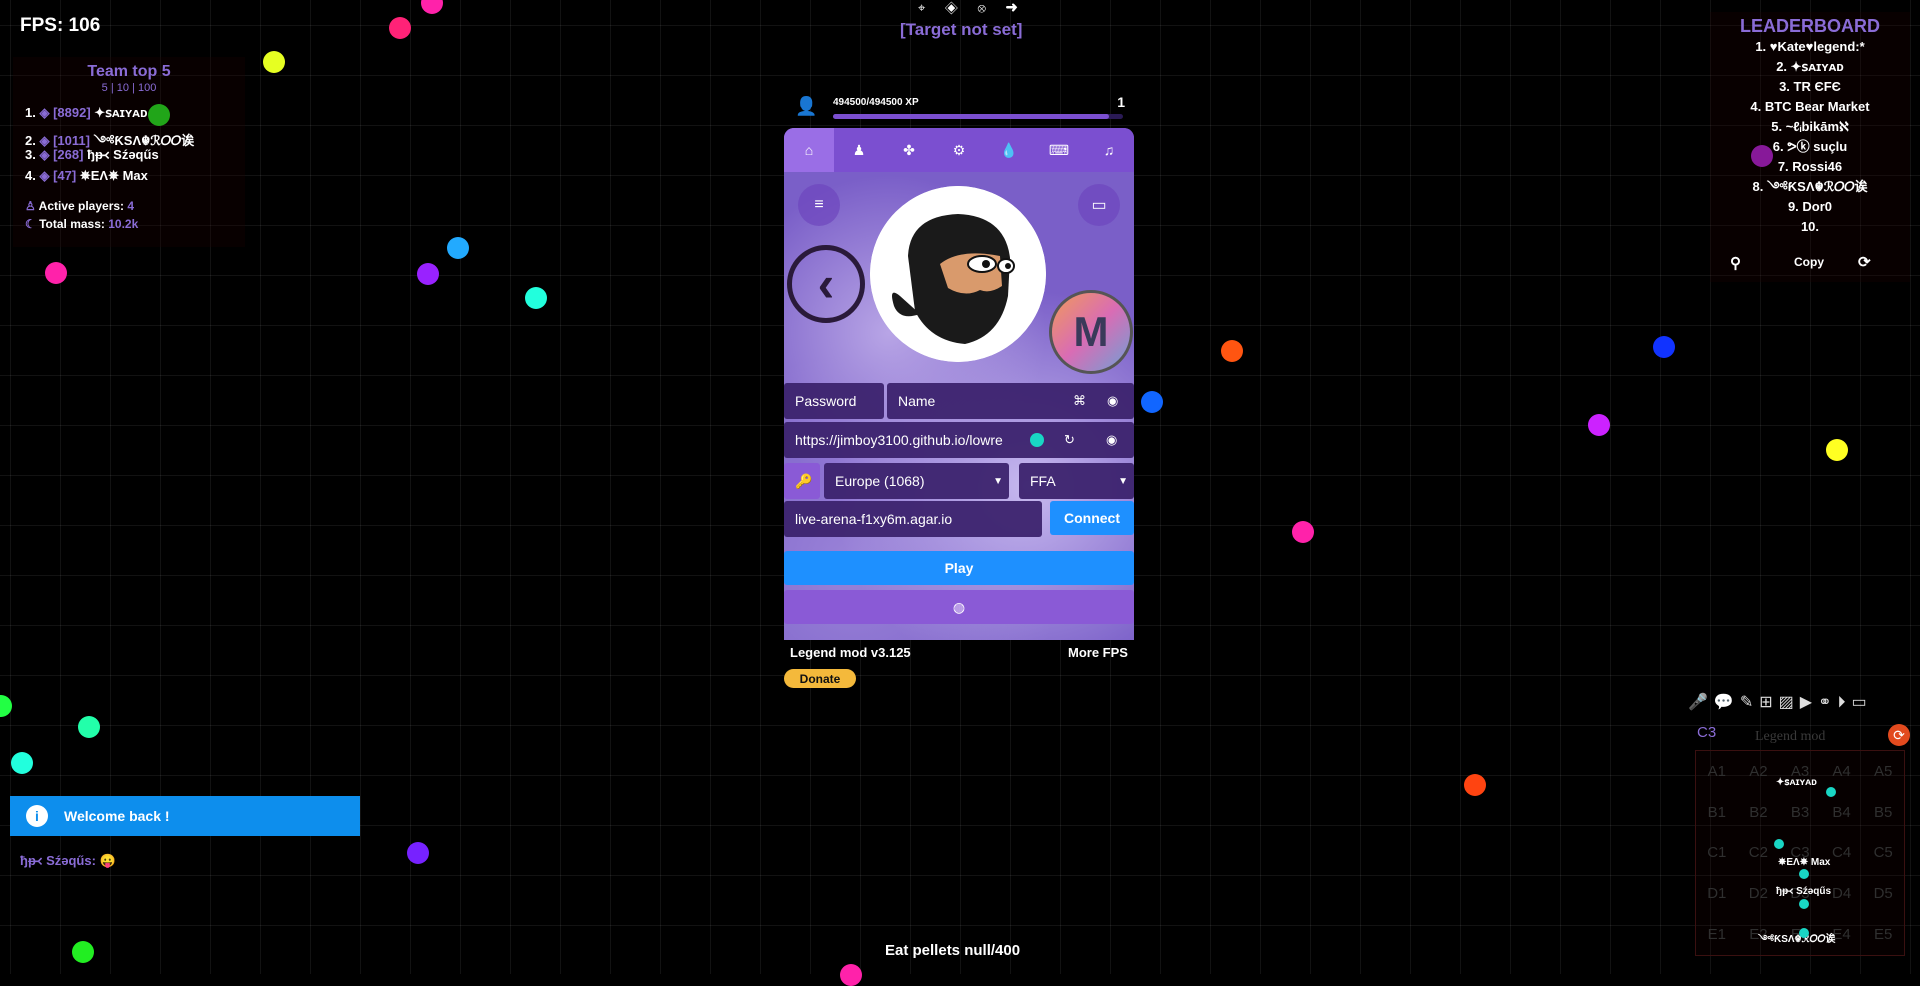  I want to click on skin-preview: M, so click(1091, 332).